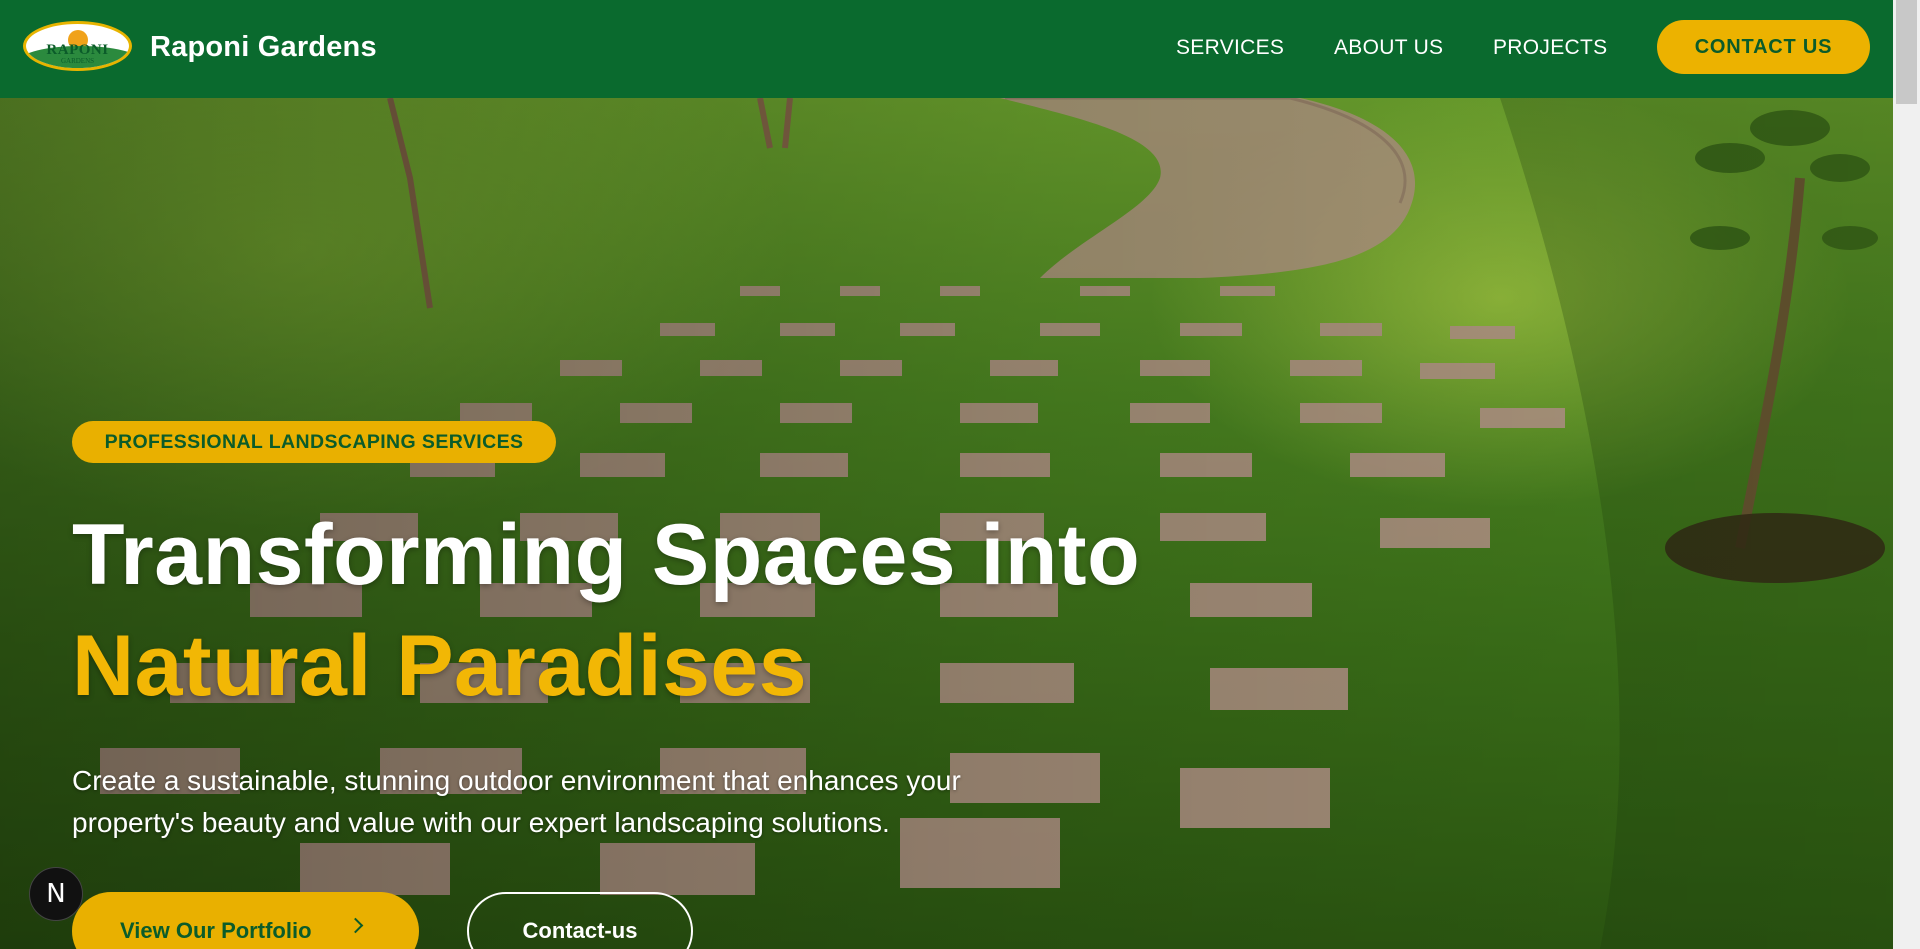 This screenshot has width=1920, height=949. I want to click on page-scrollbar, so click(1906, 474).